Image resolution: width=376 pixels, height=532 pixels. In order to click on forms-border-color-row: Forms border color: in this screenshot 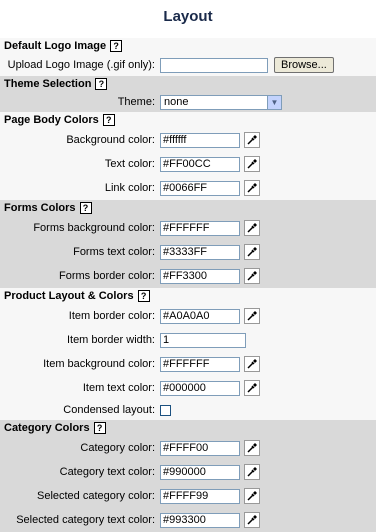, I will do `click(188, 276)`.